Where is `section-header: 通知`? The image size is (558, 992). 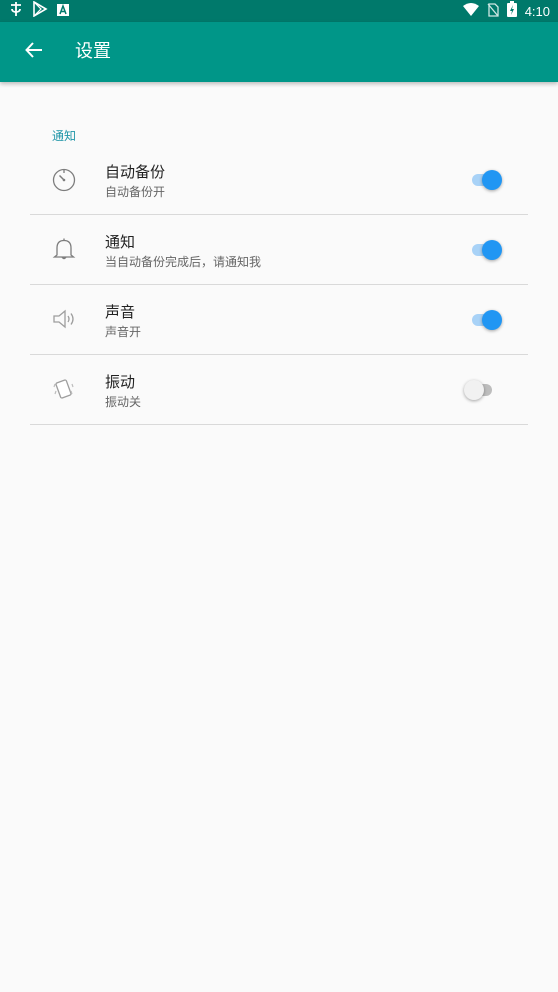 section-header: 通知 is located at coordinates (64, 136).